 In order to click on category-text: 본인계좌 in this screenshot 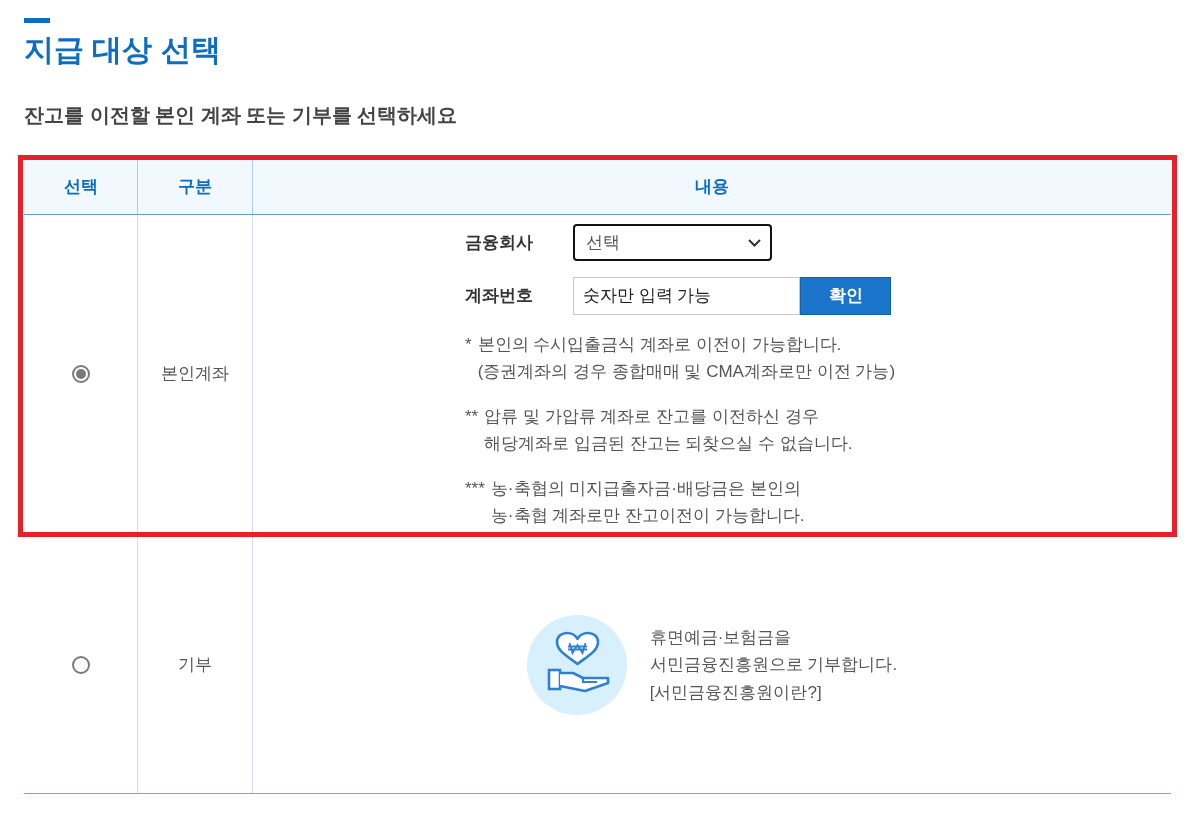, I will do `click(195, 373)`.